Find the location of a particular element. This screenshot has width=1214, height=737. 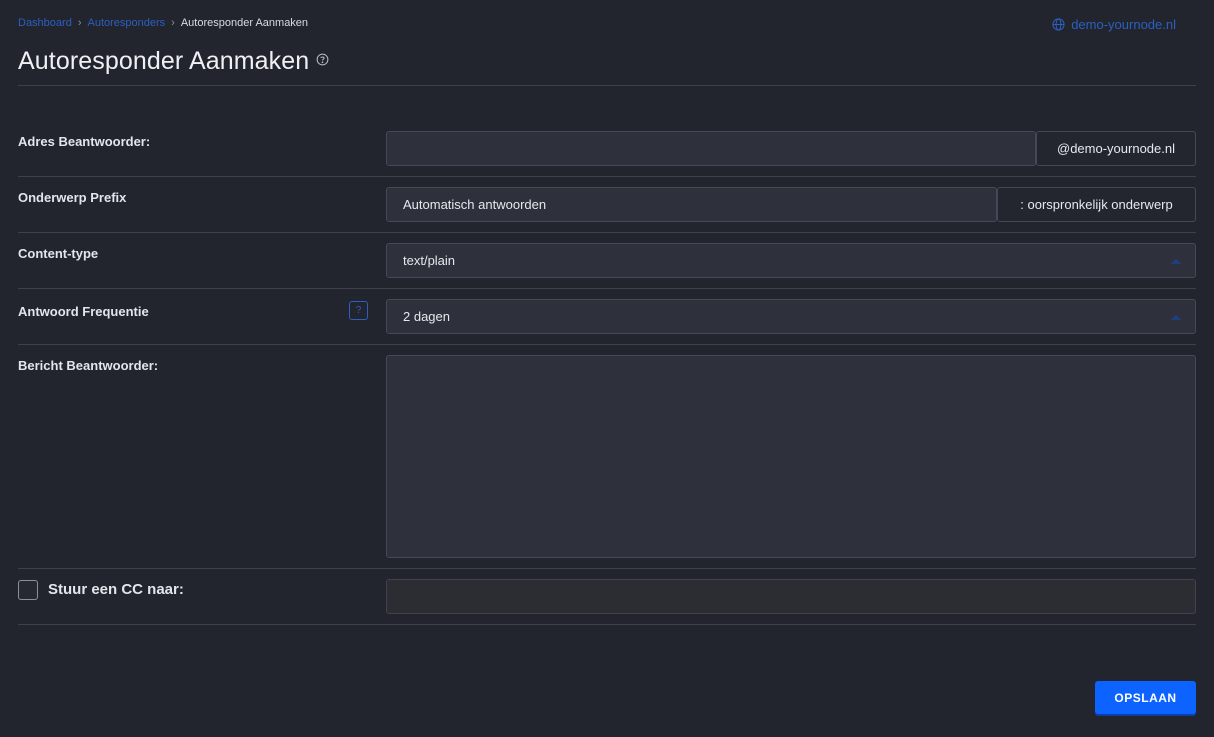

breadcrumb-dashboard-link: Dashboard is located at coordinates (45, 23).